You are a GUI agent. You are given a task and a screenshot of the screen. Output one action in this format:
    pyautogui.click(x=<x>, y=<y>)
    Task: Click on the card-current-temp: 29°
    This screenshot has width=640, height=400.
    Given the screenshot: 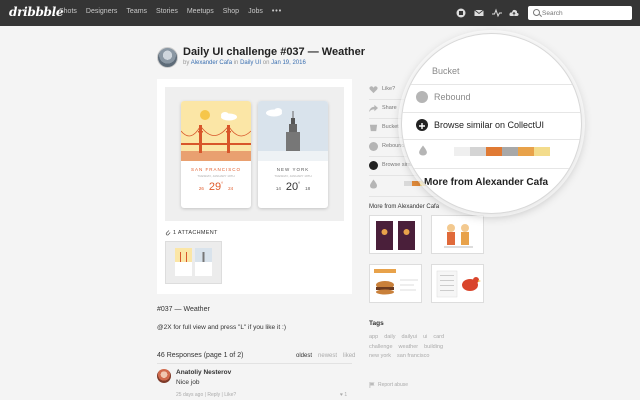 What is the action you would take?
    pyautogui.click(x=216, y=187)
    